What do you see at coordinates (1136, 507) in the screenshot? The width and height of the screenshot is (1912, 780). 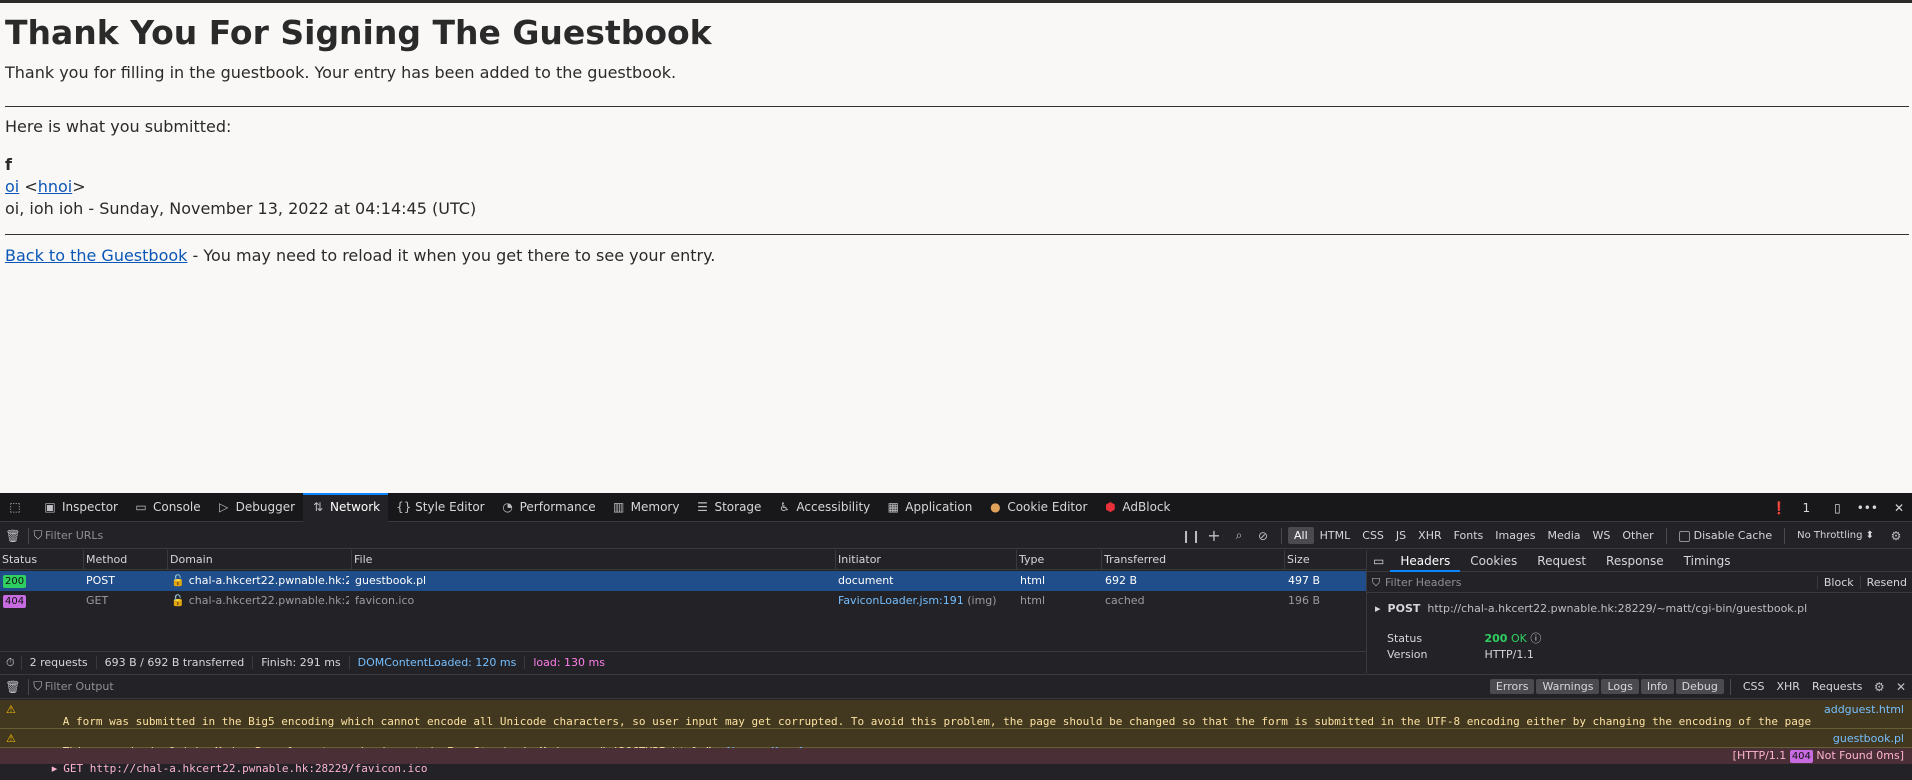 I see `tab-adblock: ⬢ AdBlock` at bounding box center [1136, 507].